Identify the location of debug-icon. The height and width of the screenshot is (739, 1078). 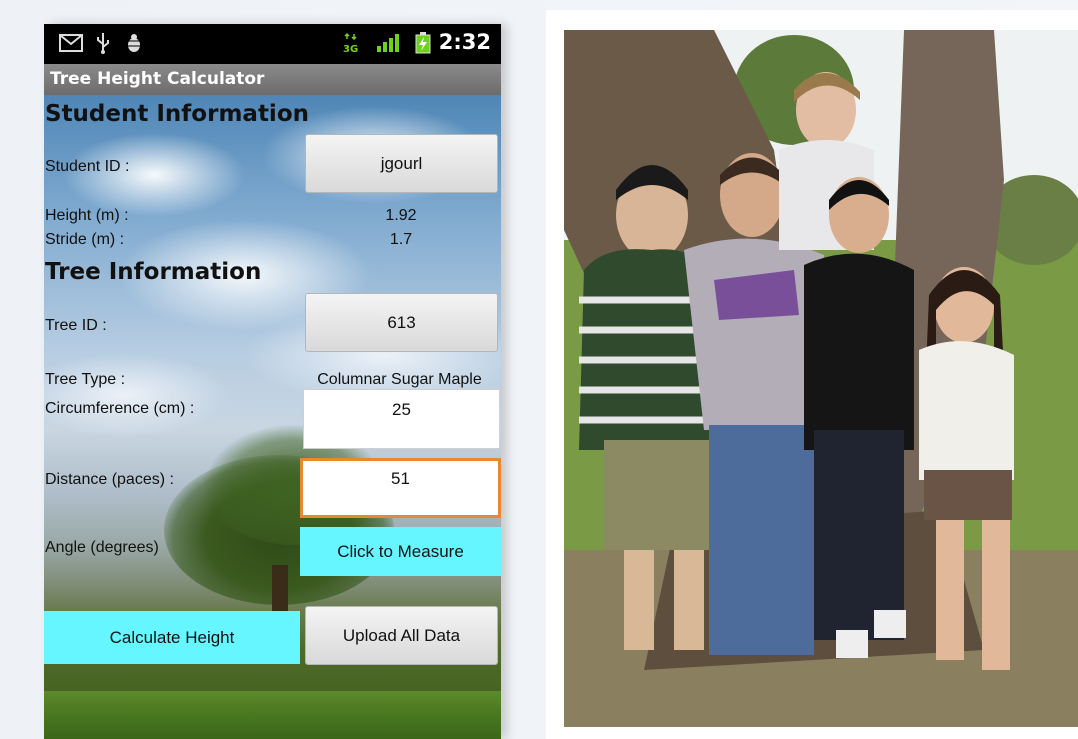
(134, 43).